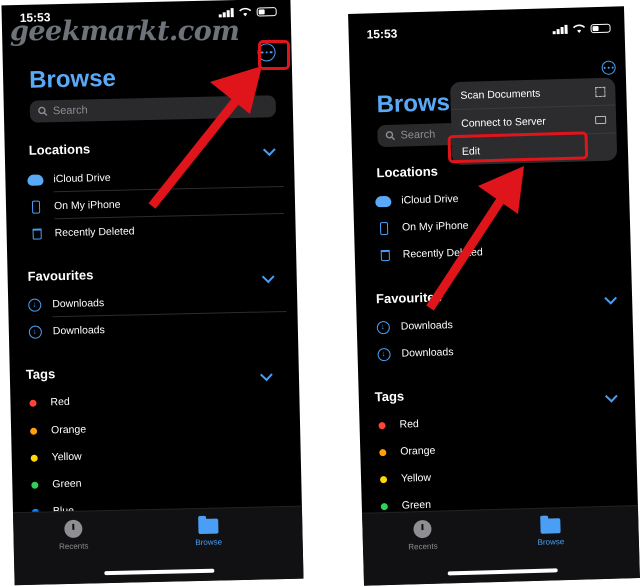  What do you see at coordinates (601, 119) in the screenshot?
I see `monitor-icon` at bounding box center [601, 119].